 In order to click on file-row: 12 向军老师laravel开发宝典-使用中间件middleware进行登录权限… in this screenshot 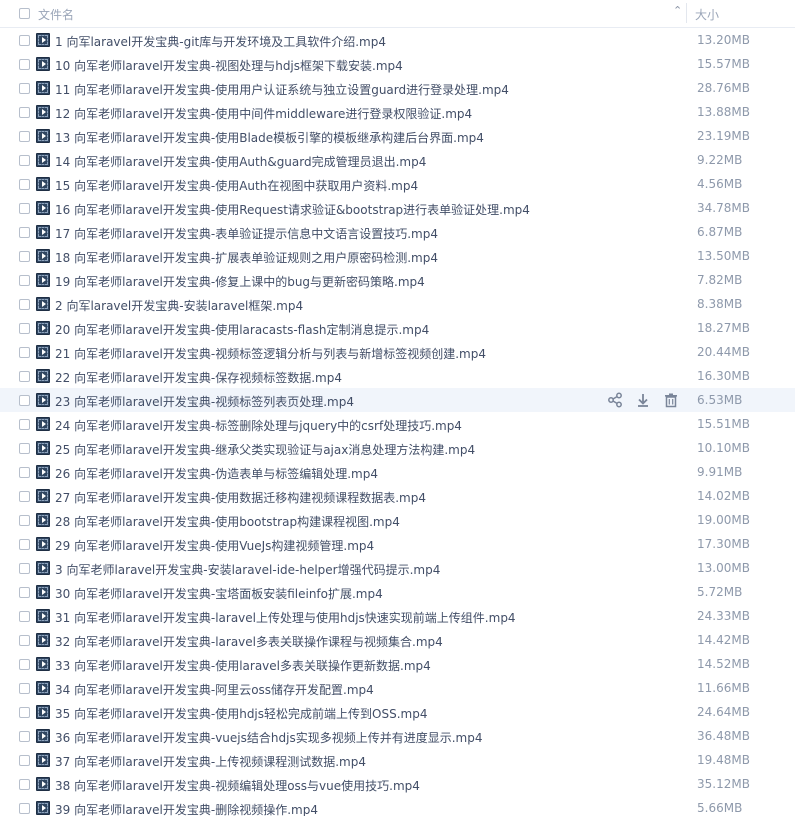, I will do `click(397, 112)`.